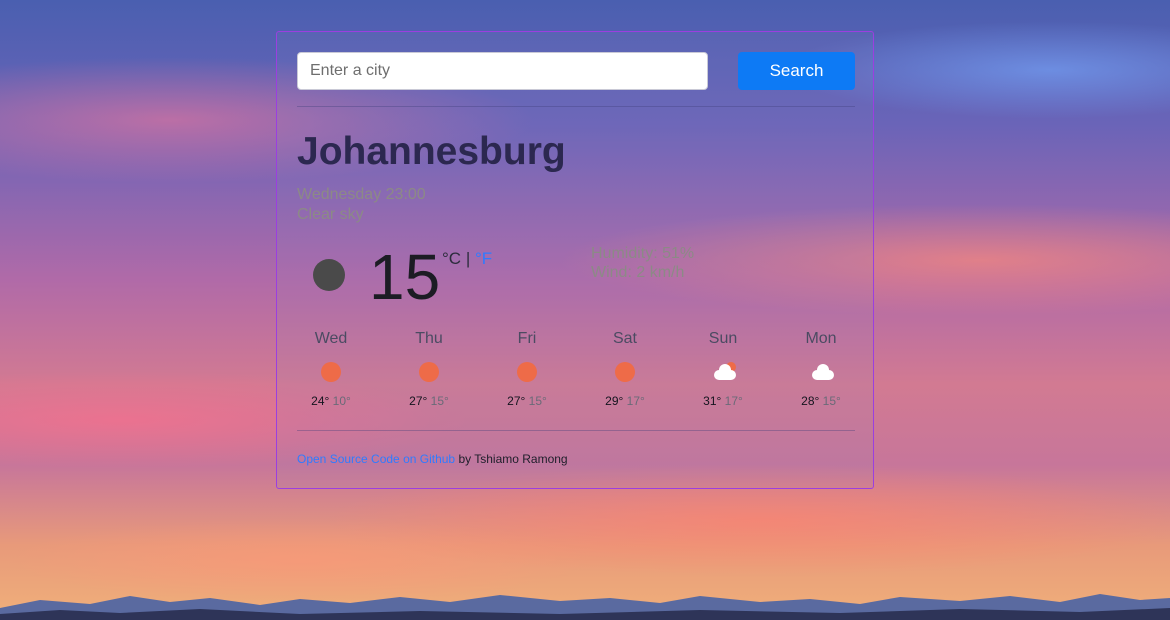 Image resolution: width=1170 pixels, height=620 pixels. Describe the element at coordinates (723, 338) in the screenshot. I see `forecast-day-name: Sun` at that location.